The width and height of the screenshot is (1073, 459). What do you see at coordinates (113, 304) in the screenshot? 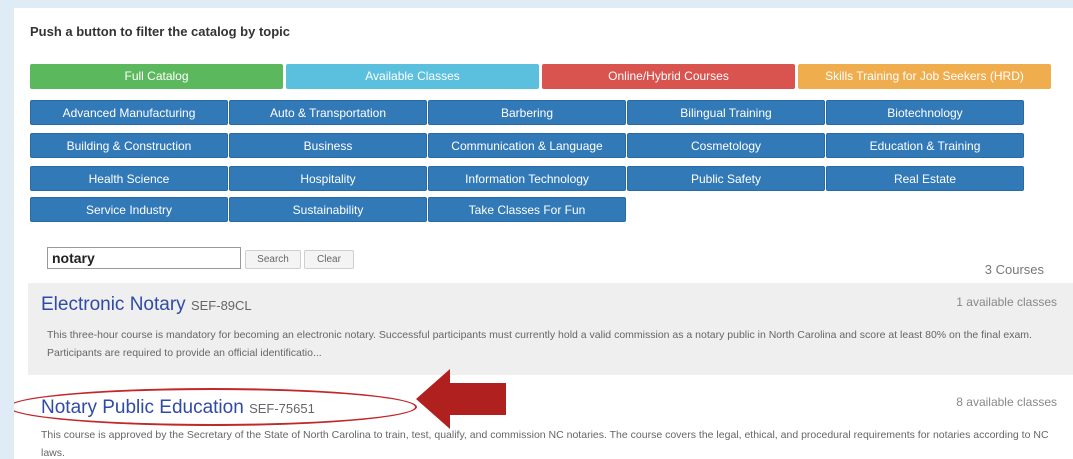
I see `result-title: Electronic Notary` at bounding box center [113, 304].